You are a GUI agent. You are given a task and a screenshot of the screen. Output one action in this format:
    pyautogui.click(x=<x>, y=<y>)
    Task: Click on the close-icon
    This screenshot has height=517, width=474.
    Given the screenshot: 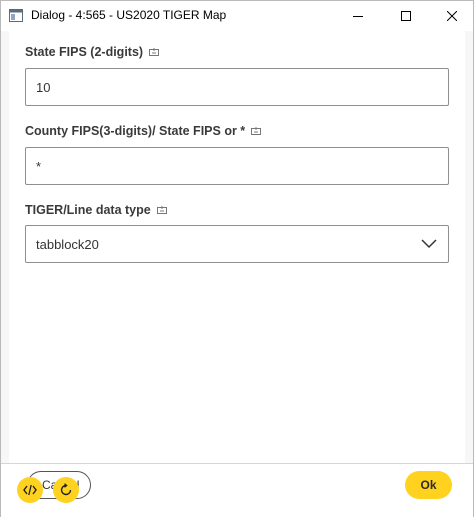 What is the action you would take?
    pyautogui.click(x=452, y=16)
    